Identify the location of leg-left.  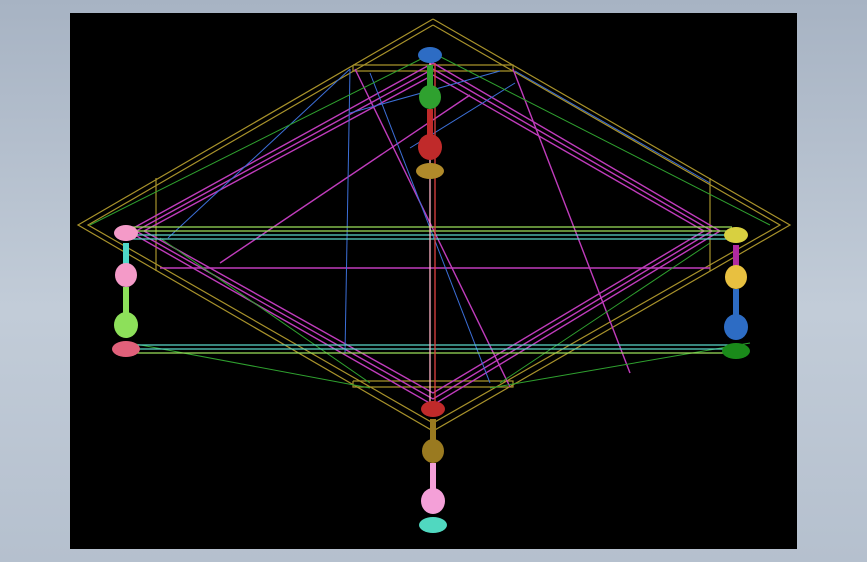
(126, 291).